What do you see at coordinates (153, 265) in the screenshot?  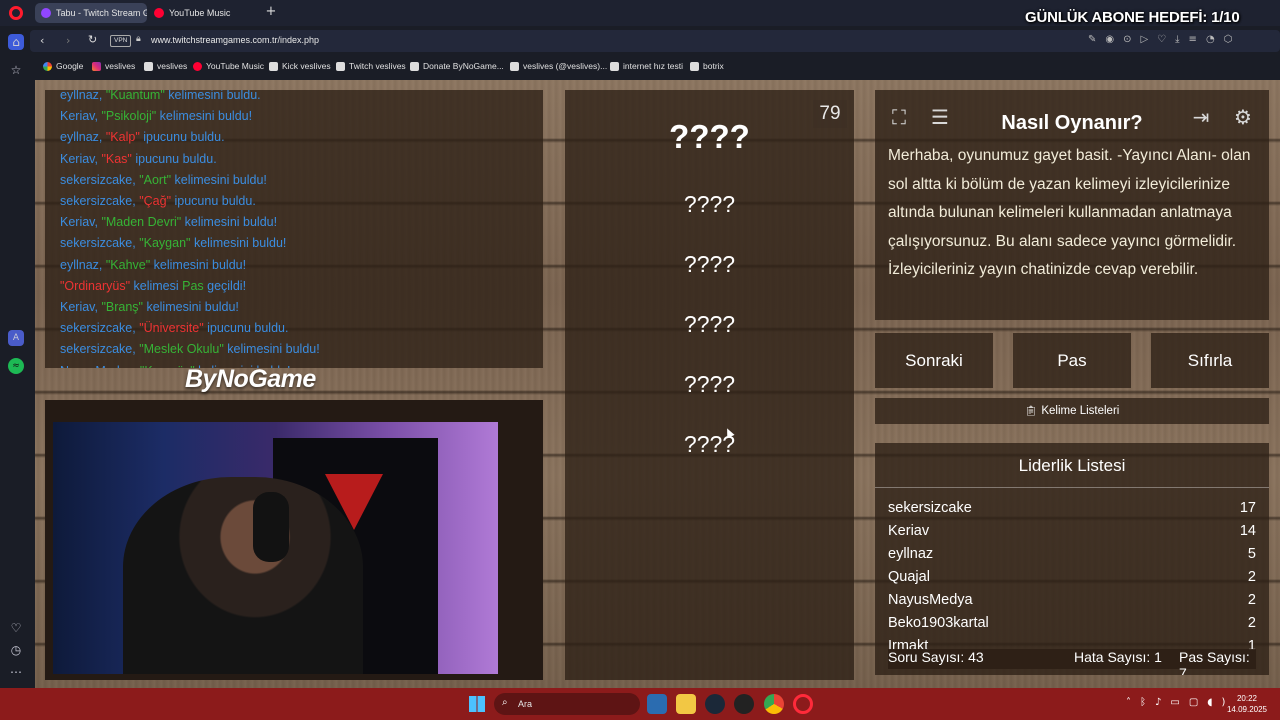 I see `chat-line: eyllnaz, "Kahve" kelimesini buldu!` at bounding box center [153, 265].